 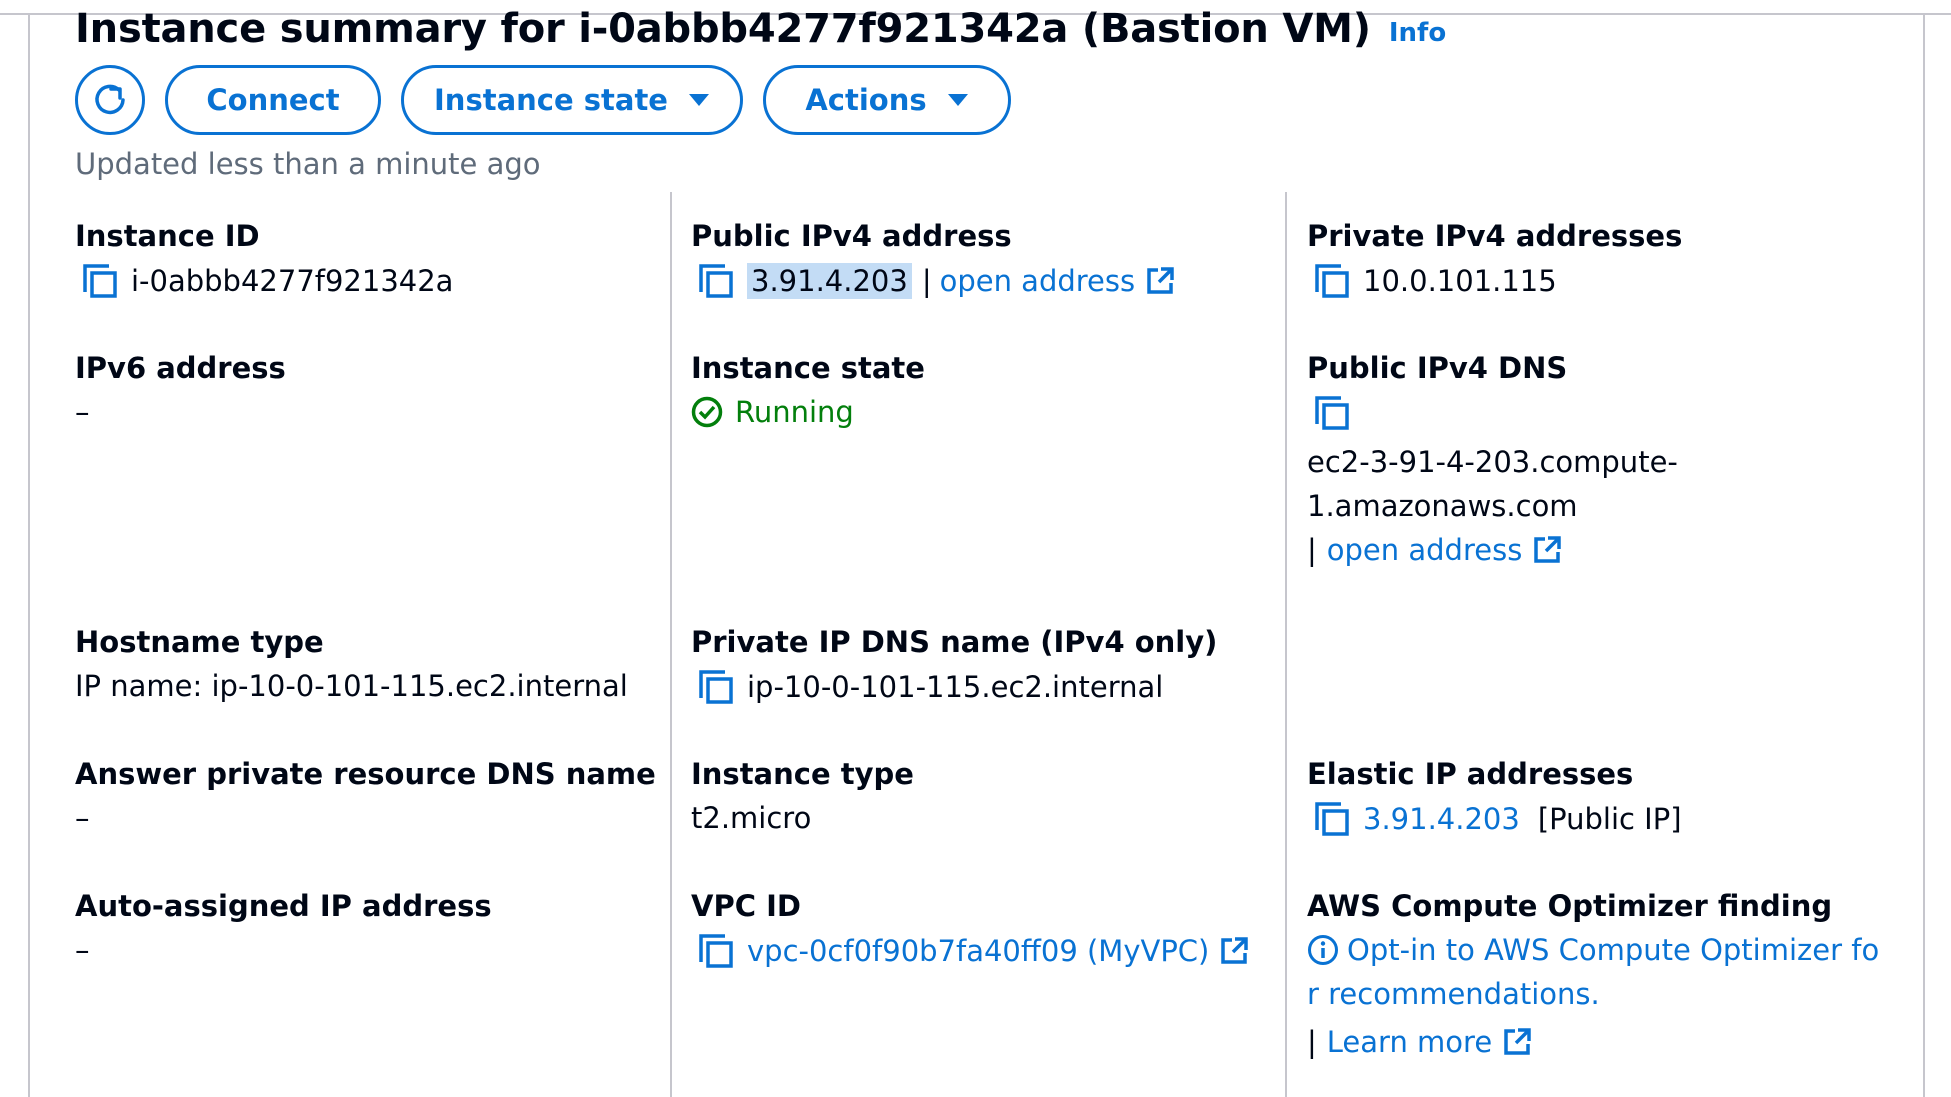 What do you see at coordinates (264, 259) in the screenshot?
I see `field-instance-id: Instance ID i-0abbb4277f921342a` at bounding box center [264, 259].